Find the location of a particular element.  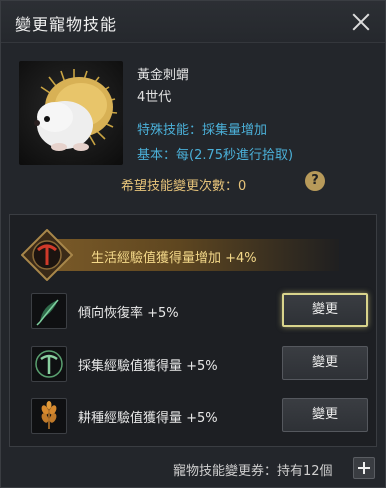

basic-info: 基本：每(2.75秒進行拾取) is located at coordinates (215, 155).